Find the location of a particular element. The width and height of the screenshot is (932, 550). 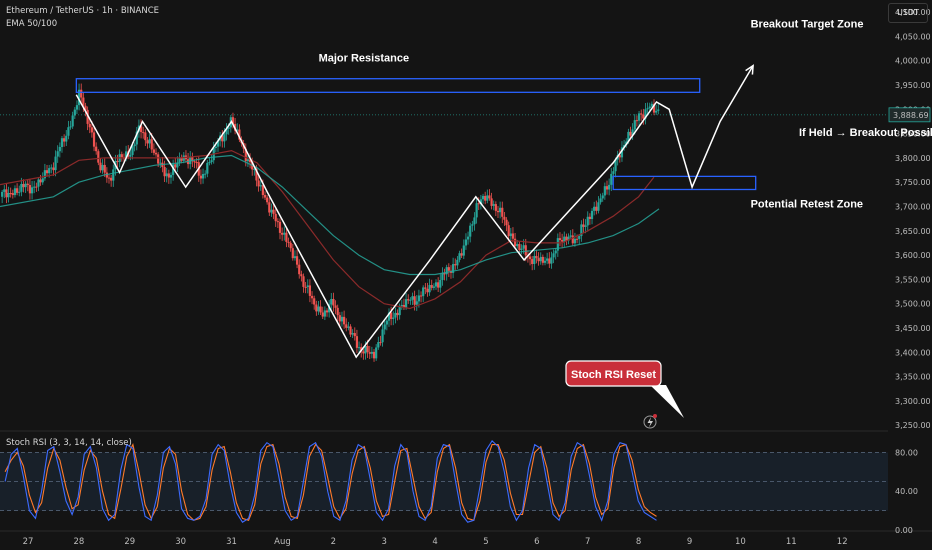

time-tick-label: 8 is located at coordinates (638, 542).